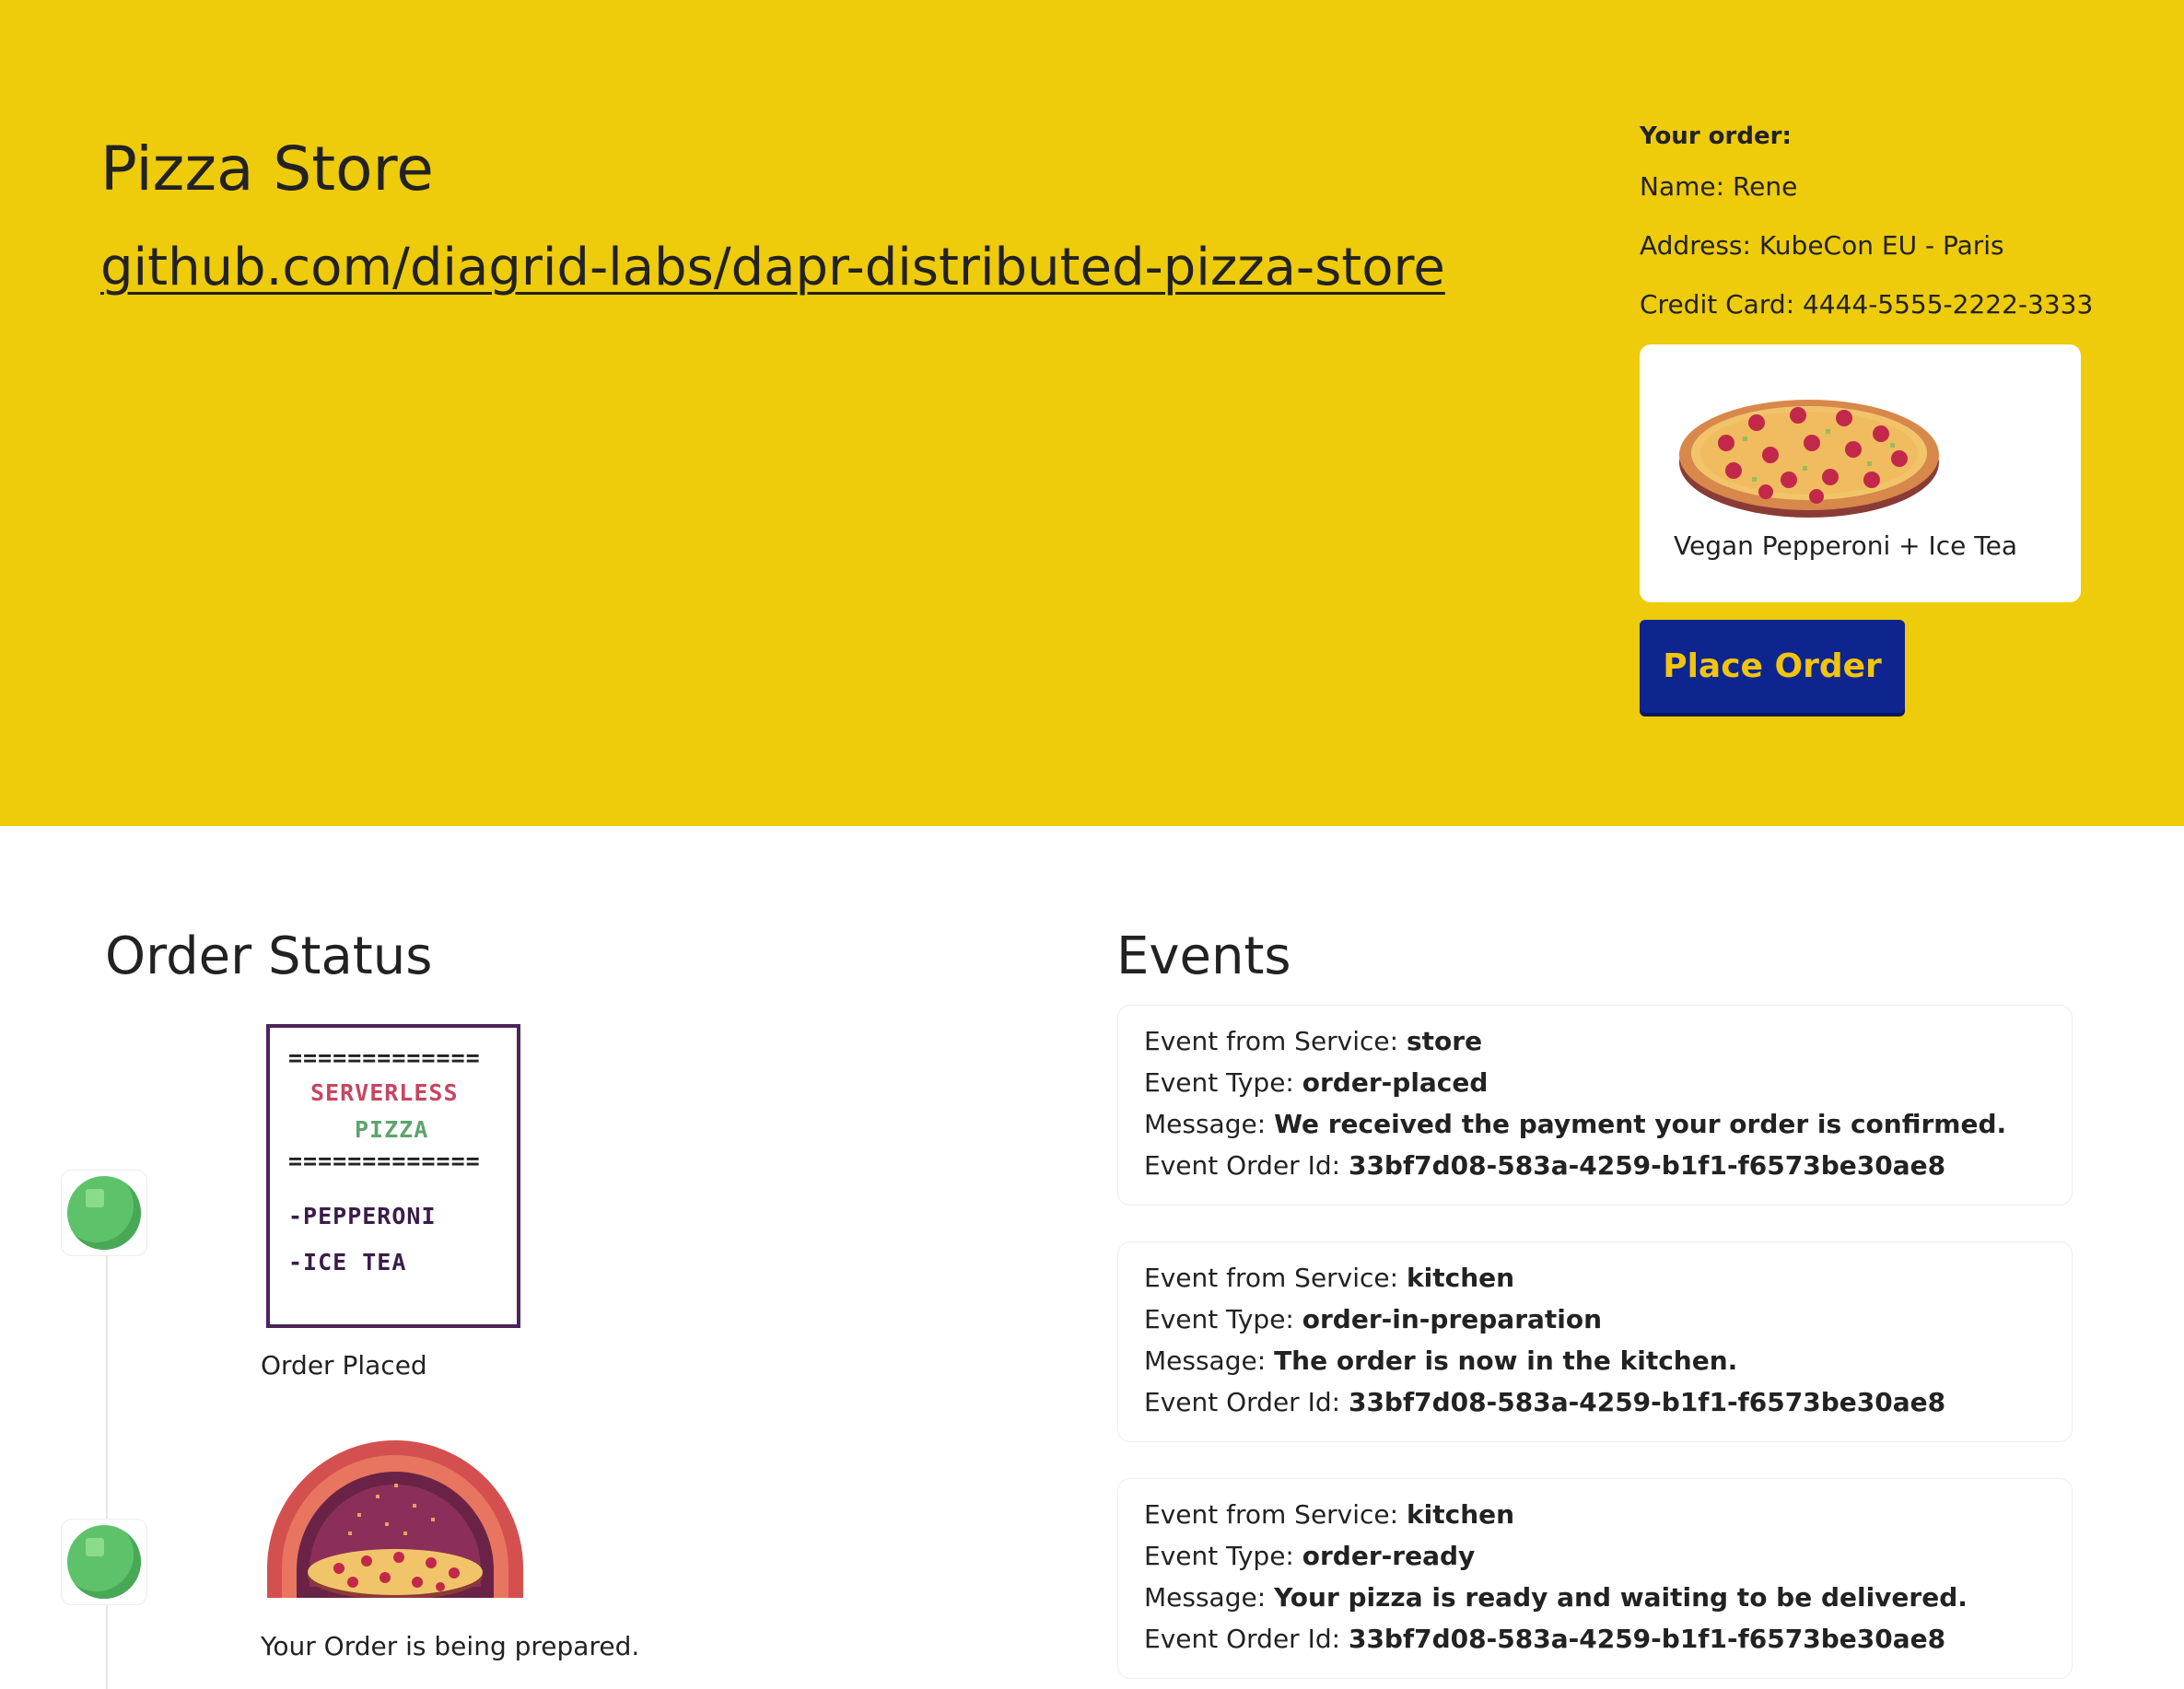 The height and width of the screenshot is (1689, 2184). What do you see at coordinates (1316, 1082) in the screenshot?
I see `event-type: Event Type: order-placed` at bounding box center [1316, 1082].